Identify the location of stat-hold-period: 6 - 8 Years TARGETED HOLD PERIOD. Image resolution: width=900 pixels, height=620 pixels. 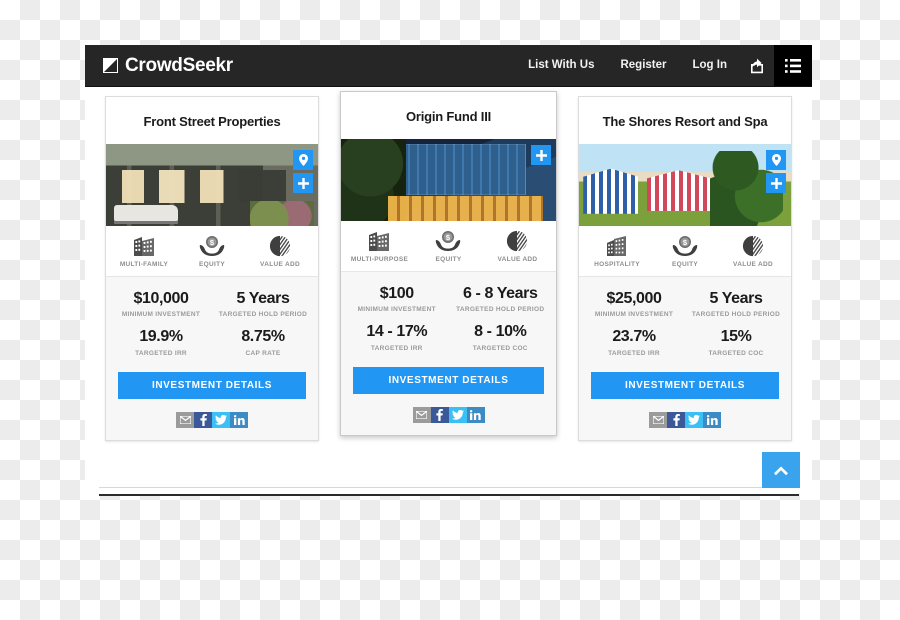
(501, 301).